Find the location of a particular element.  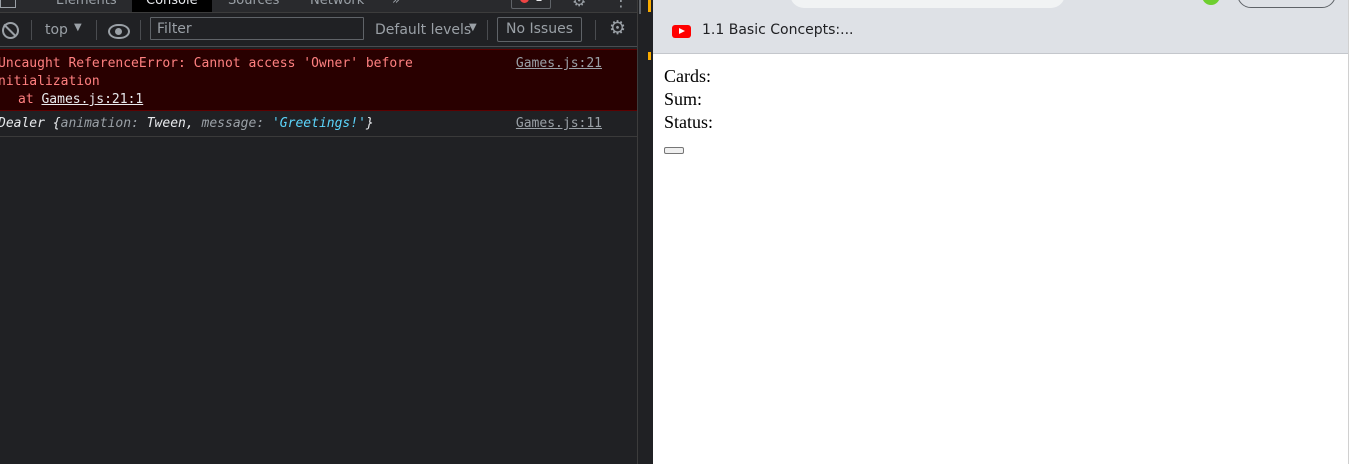

extension-avatar-icon is located at coordinates (1211, 2).